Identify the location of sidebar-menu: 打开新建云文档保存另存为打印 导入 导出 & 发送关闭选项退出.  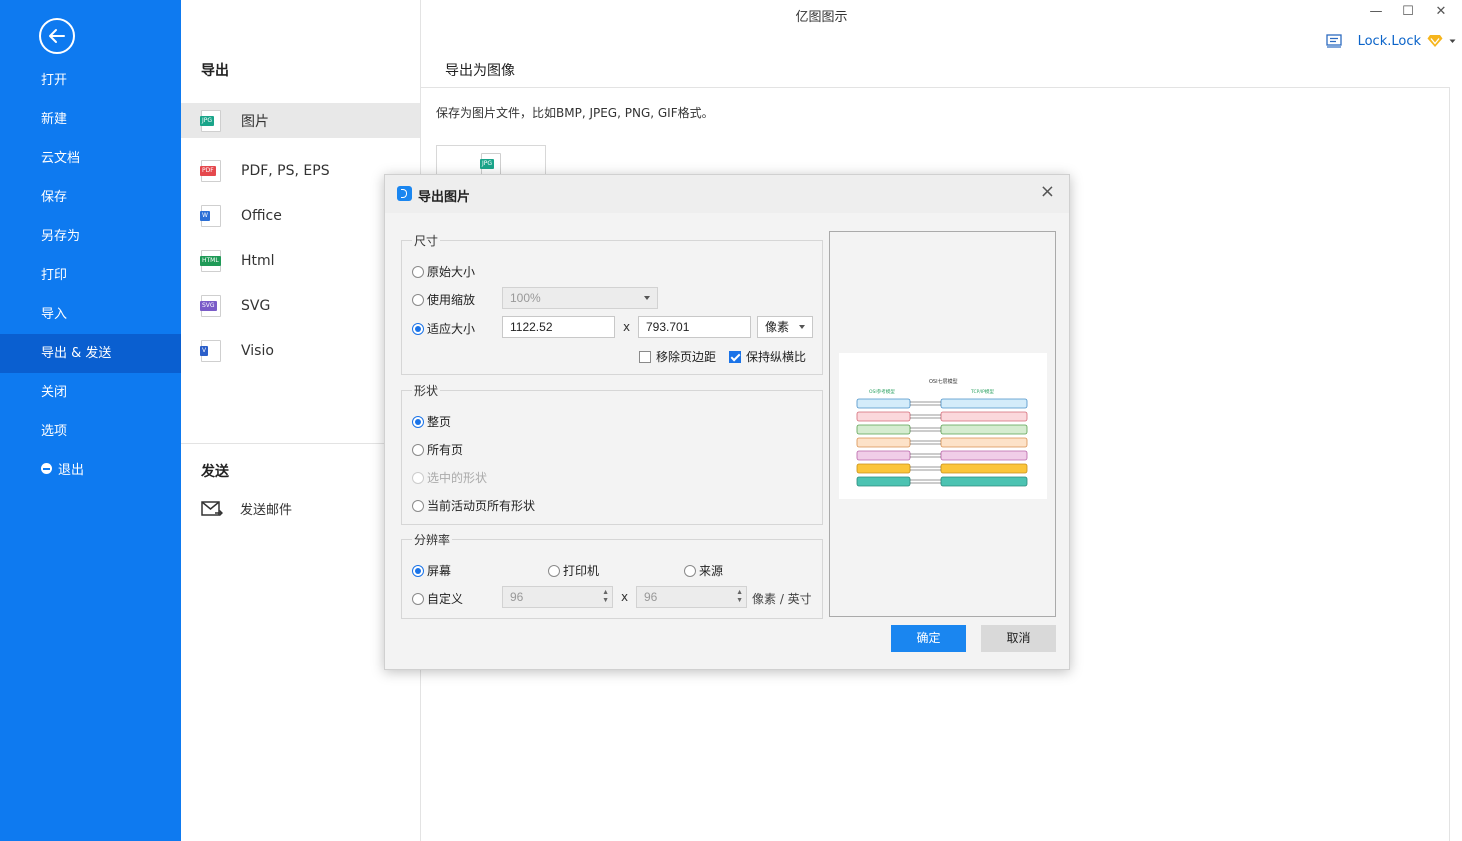
(90, 275).